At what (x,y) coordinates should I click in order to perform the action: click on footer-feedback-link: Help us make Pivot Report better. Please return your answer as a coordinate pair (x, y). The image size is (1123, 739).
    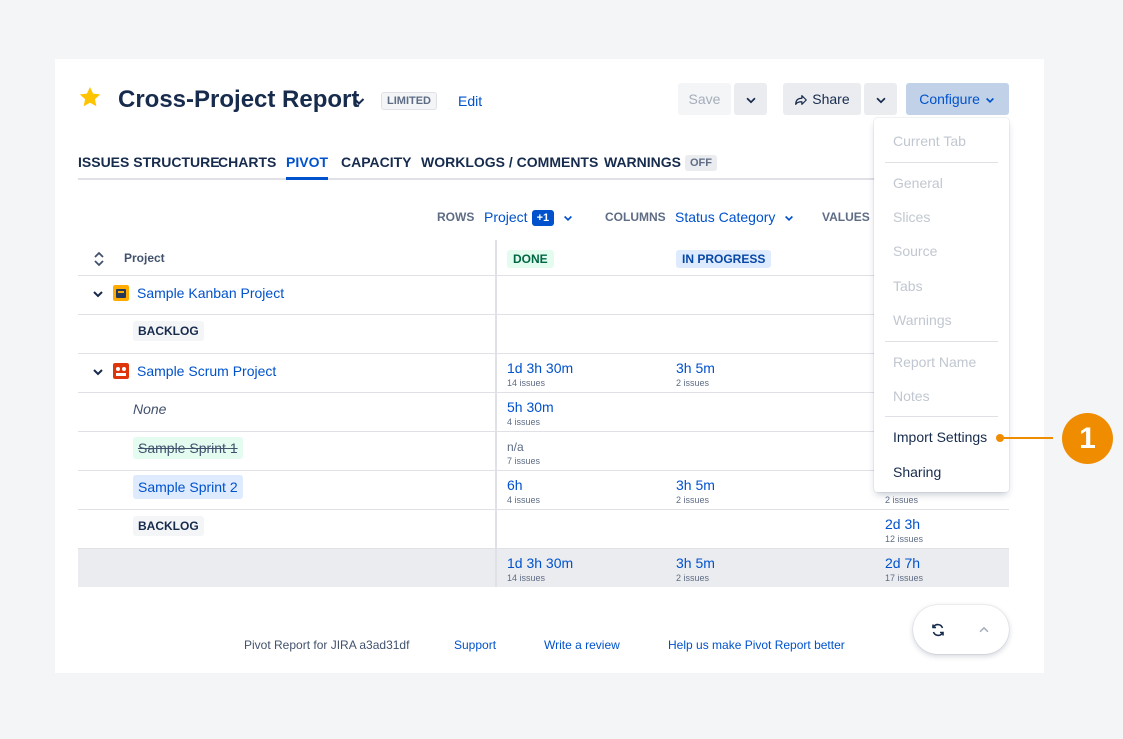
    Looking at the image, I should click on (756, 645).